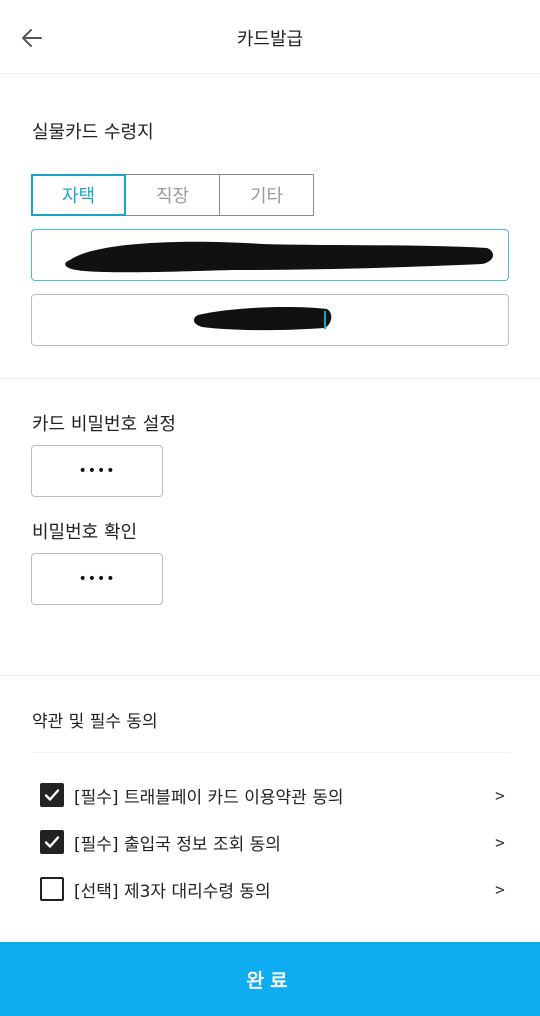  What do you see at coordinates (270, 39) in the screenshot?
I see `page-title: 카드발급` at bounding box center [270, 39].